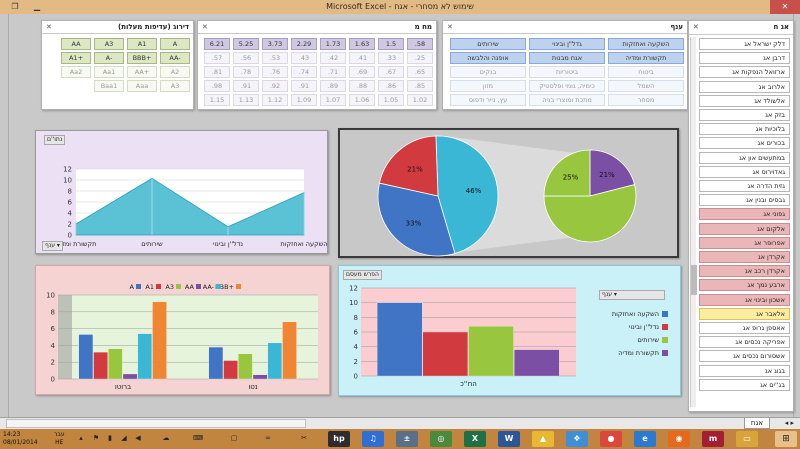  I want to click on language-indicator: עבר HE, so click(59, 439).